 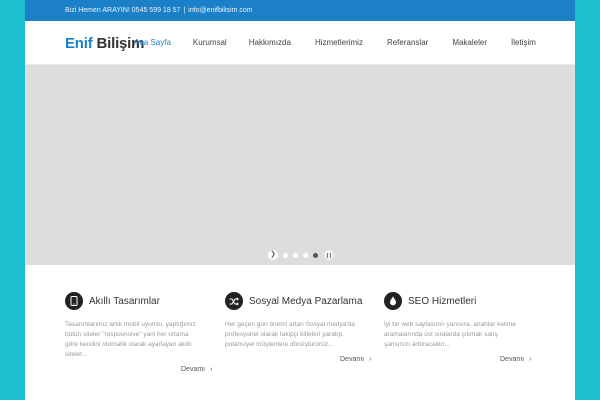 What do you see at coordinates (407, 42) in the screenshot?
I see `nav-item-referanslar: Referanslar` at bounding box center [407, 42].